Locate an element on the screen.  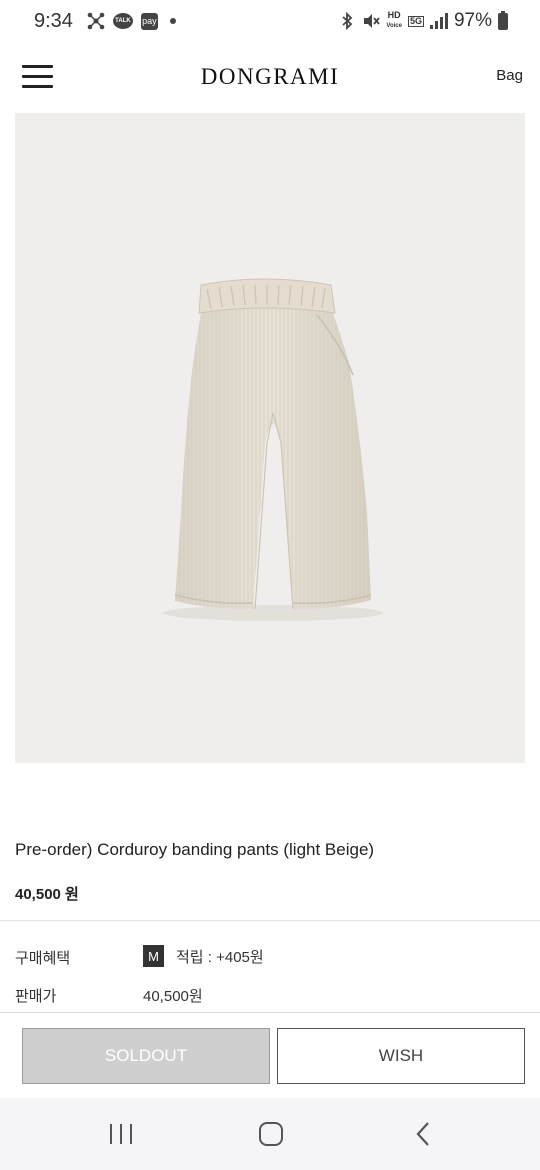
signal-icon is located at coordinates (438, 21).